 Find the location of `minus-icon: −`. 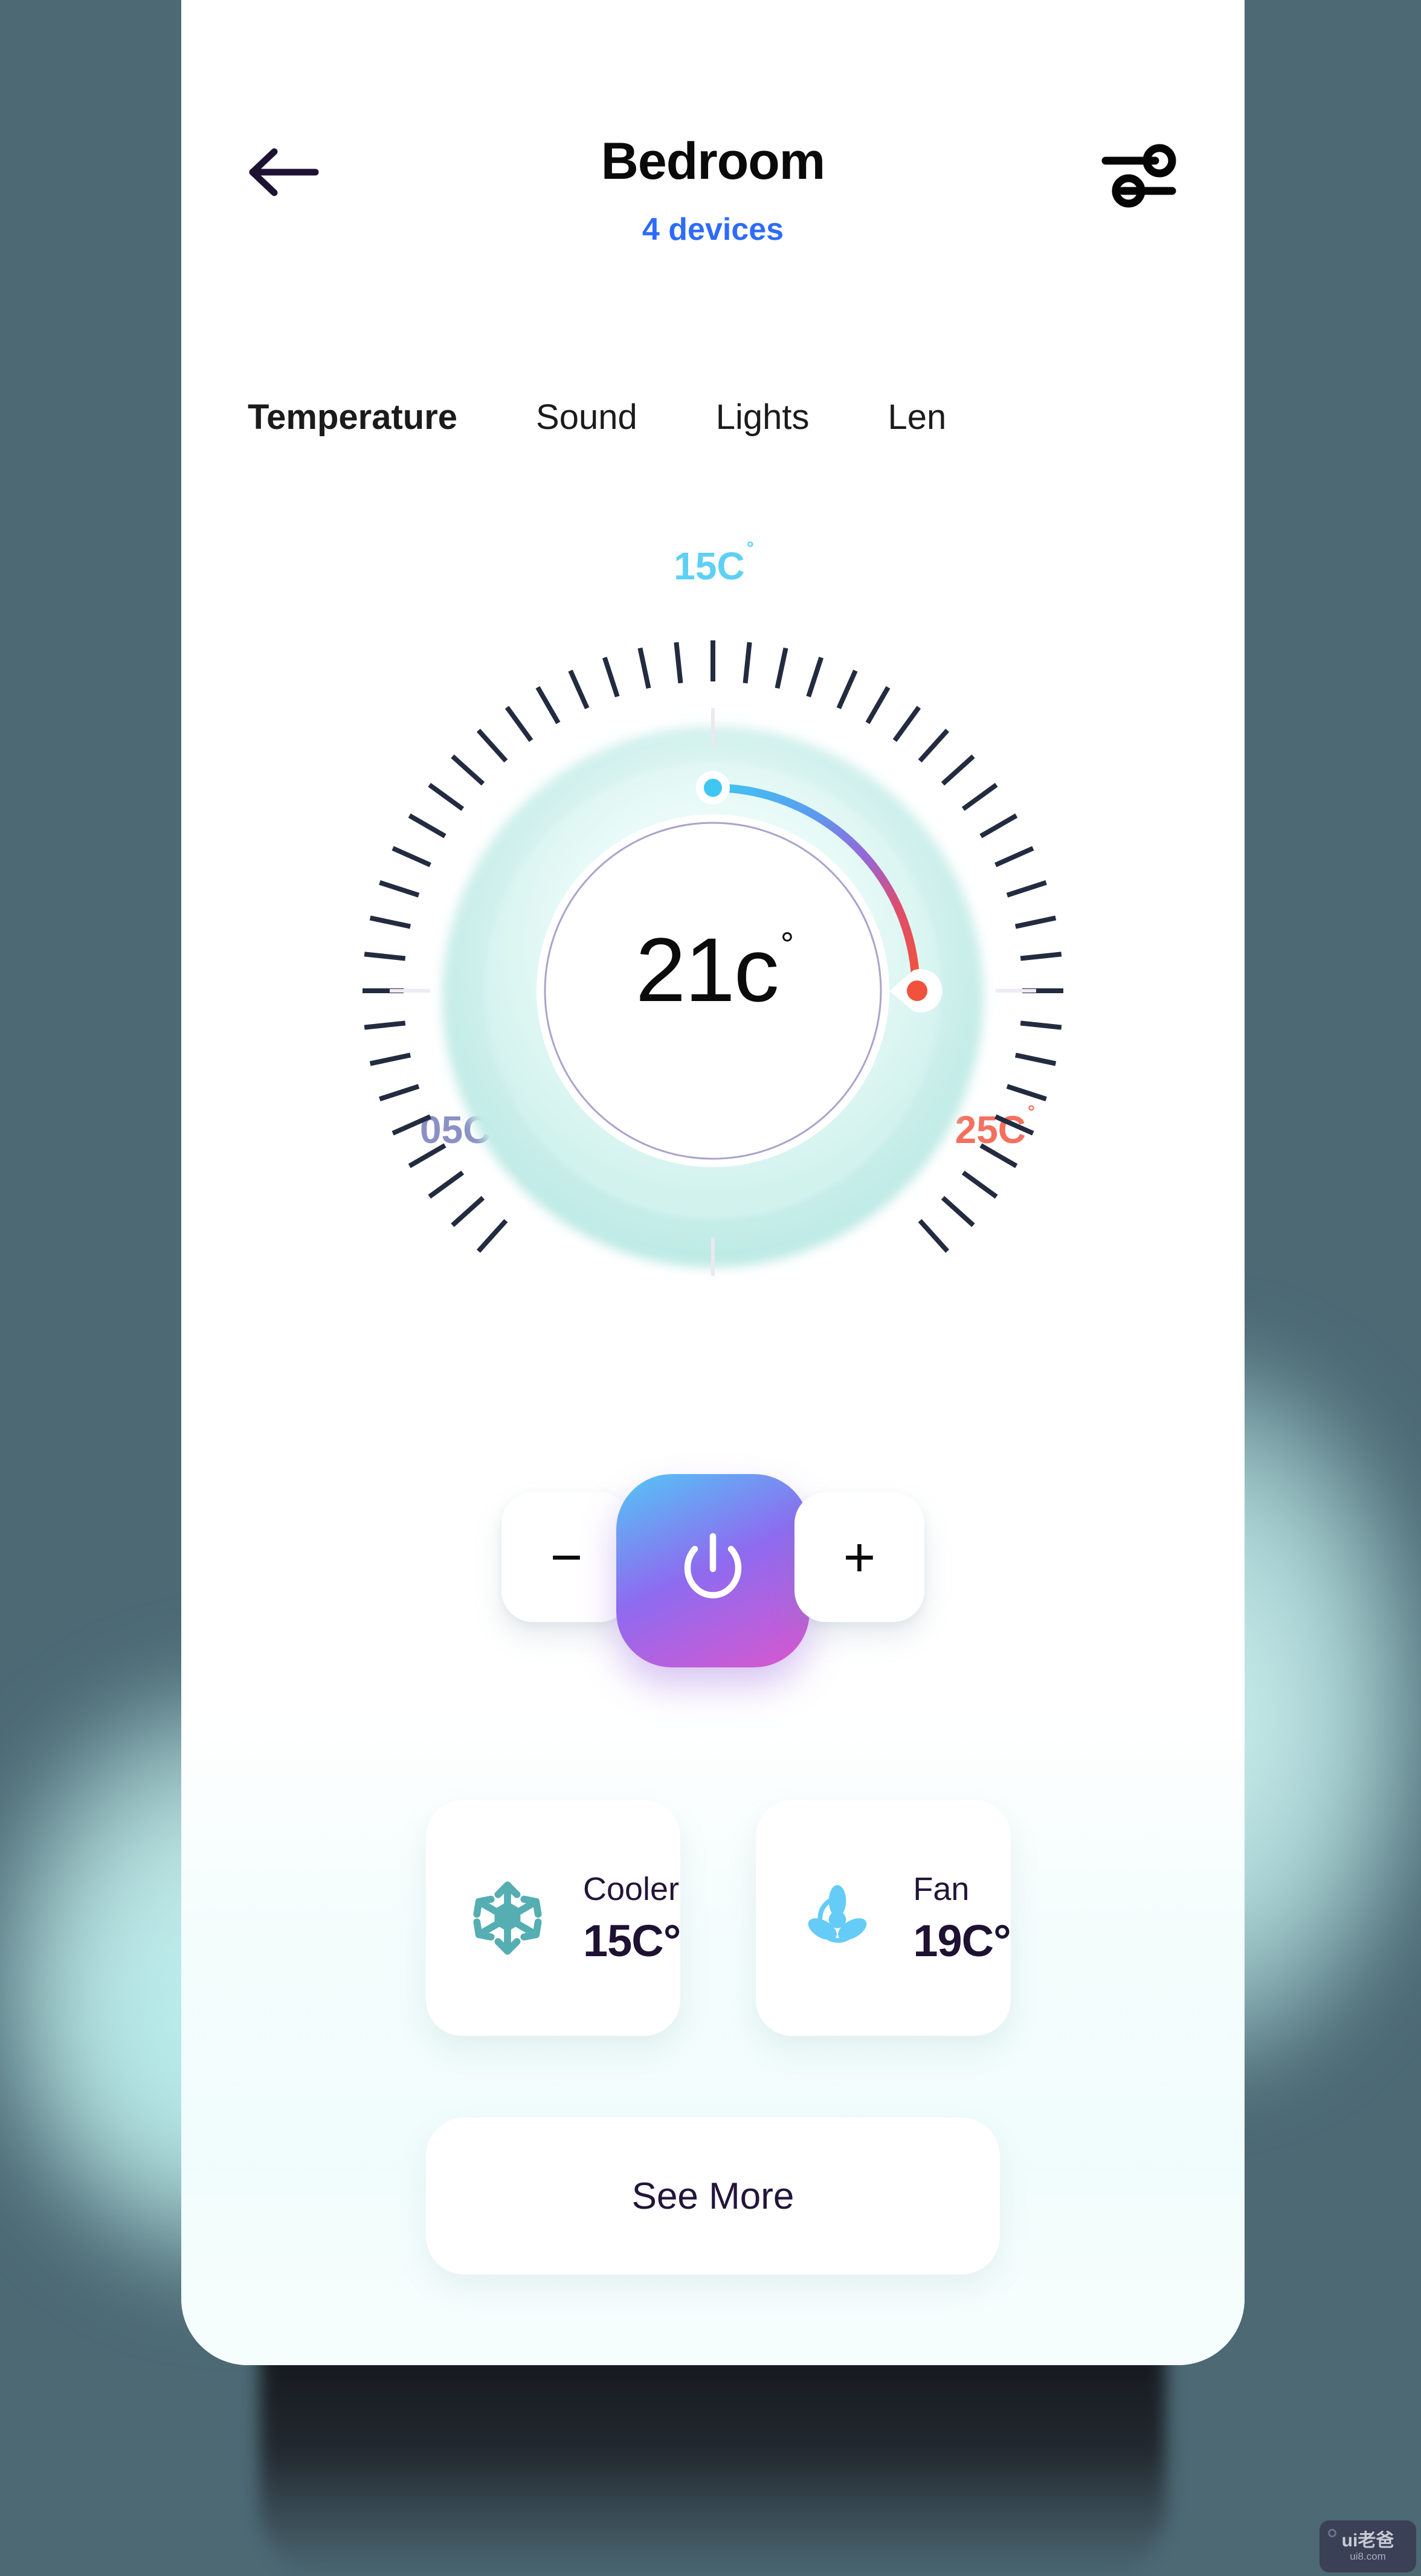

minus-icon: − is located at coordinates (566, 1557).